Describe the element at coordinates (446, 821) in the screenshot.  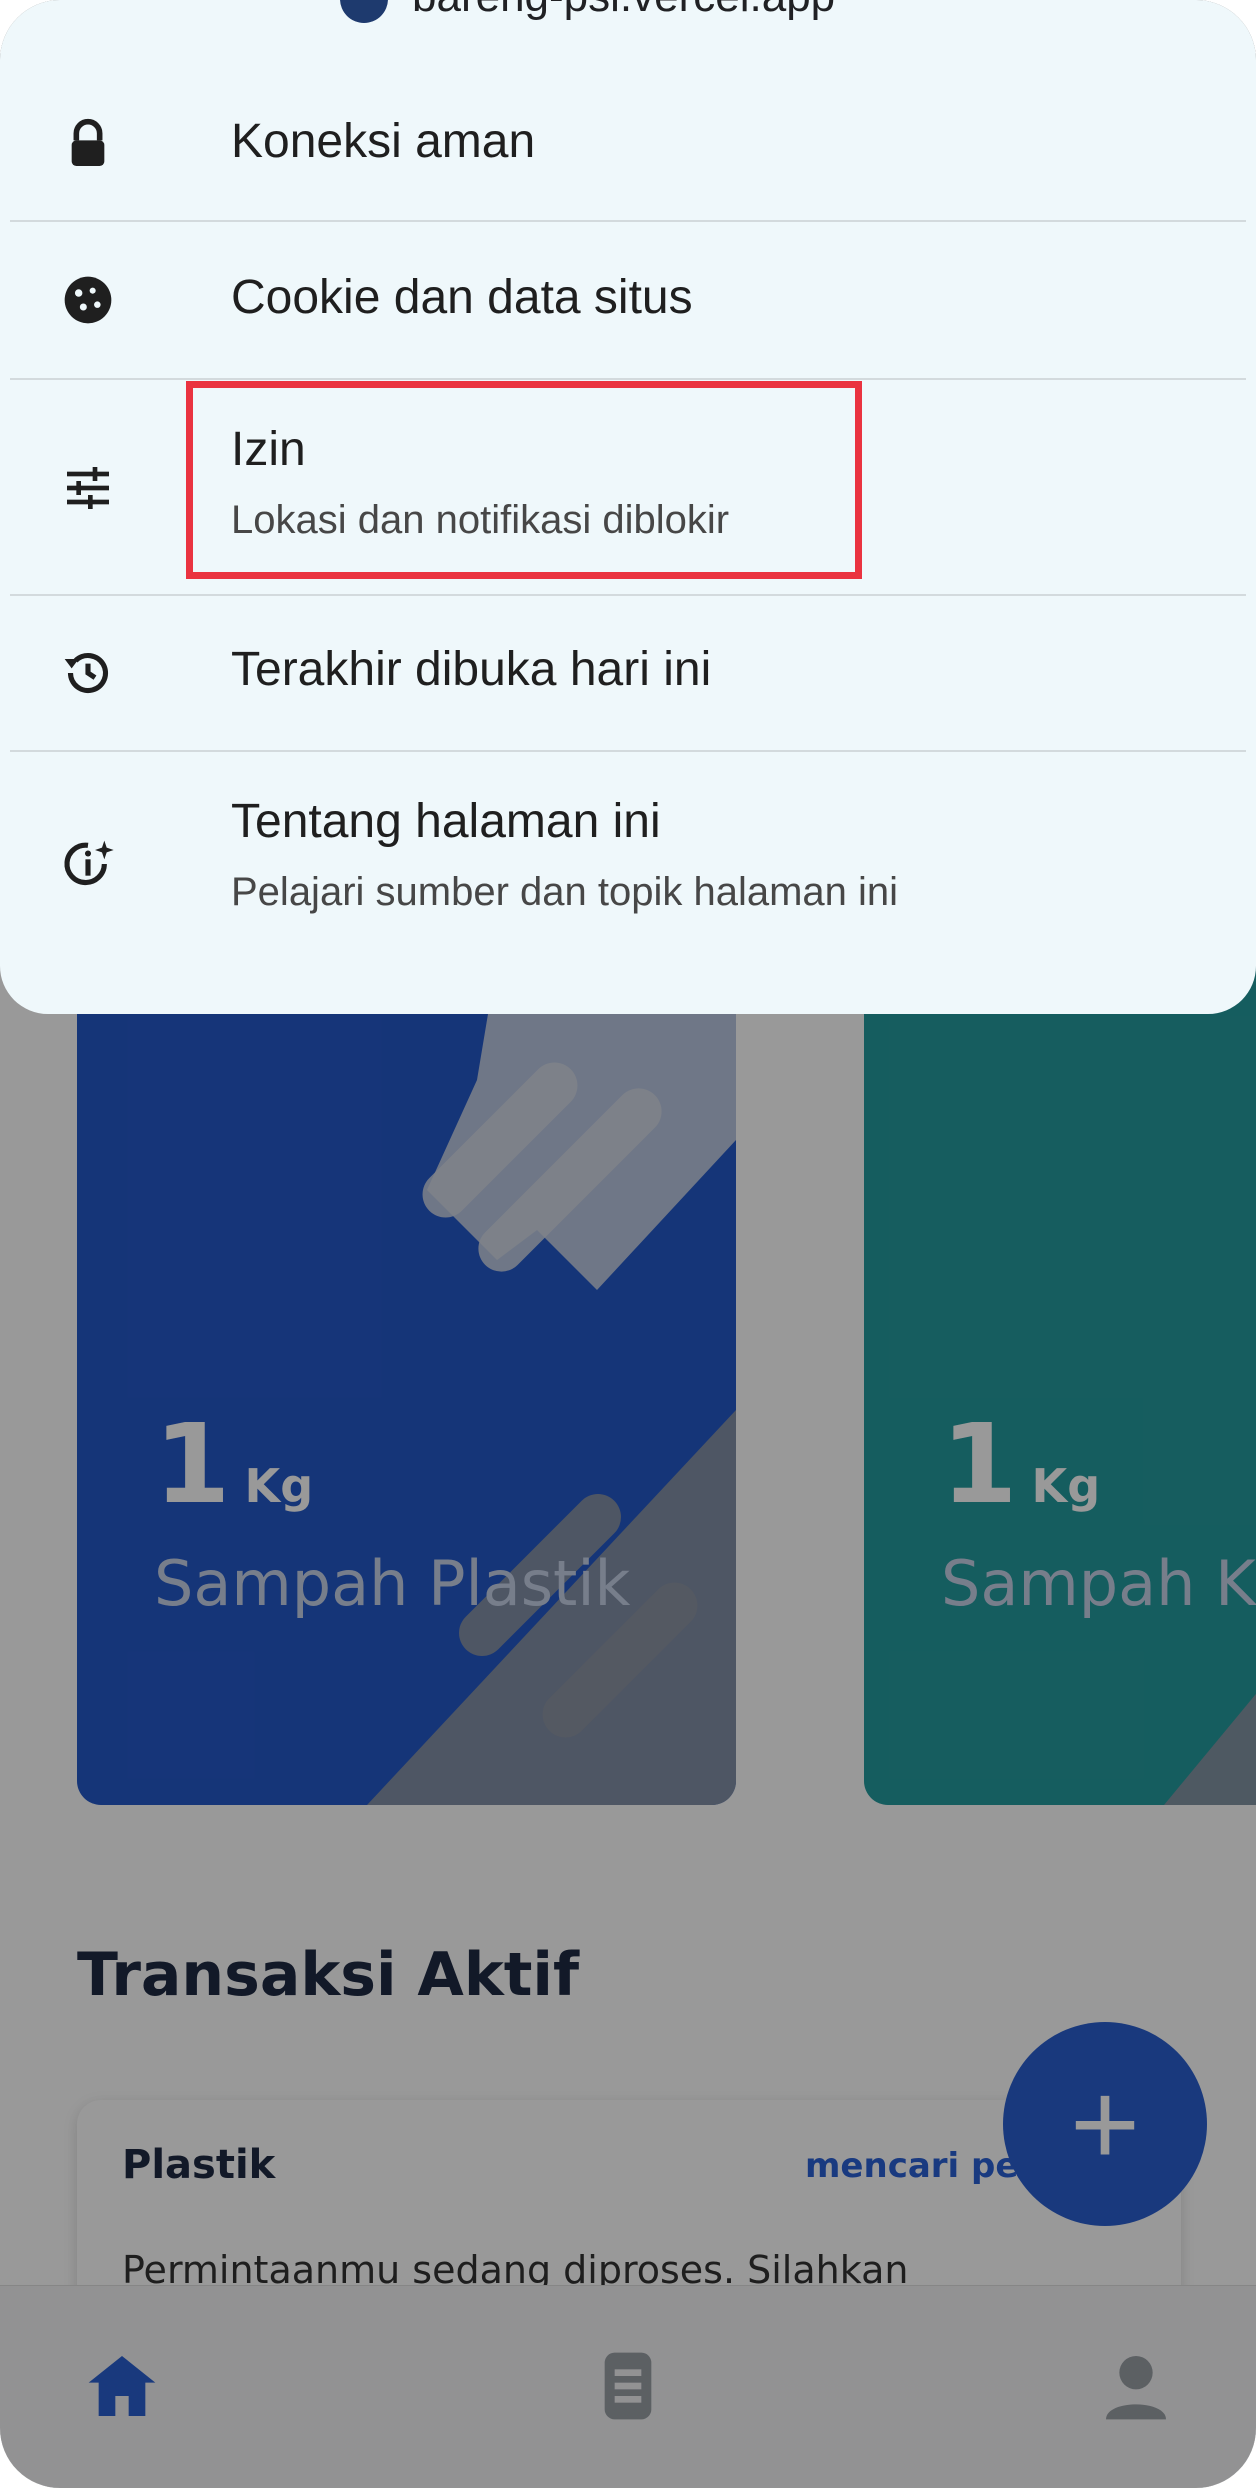
I see `about-page-label: Tentang halaman ini` at that location.